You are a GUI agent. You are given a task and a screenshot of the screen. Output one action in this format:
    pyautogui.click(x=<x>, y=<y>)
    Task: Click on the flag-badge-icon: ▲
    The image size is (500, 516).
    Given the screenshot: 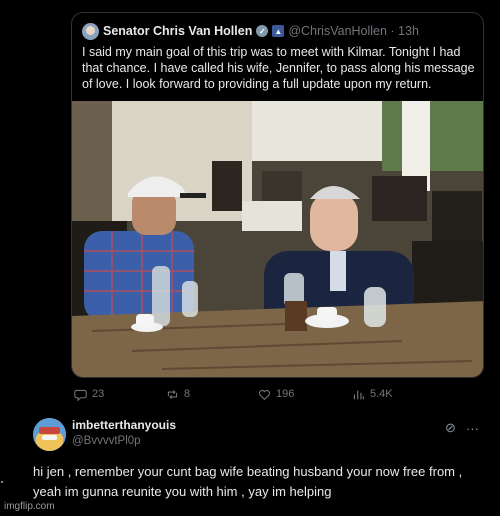 What is the action you would take?
    pyautogui.click(x=278, y=31)
    